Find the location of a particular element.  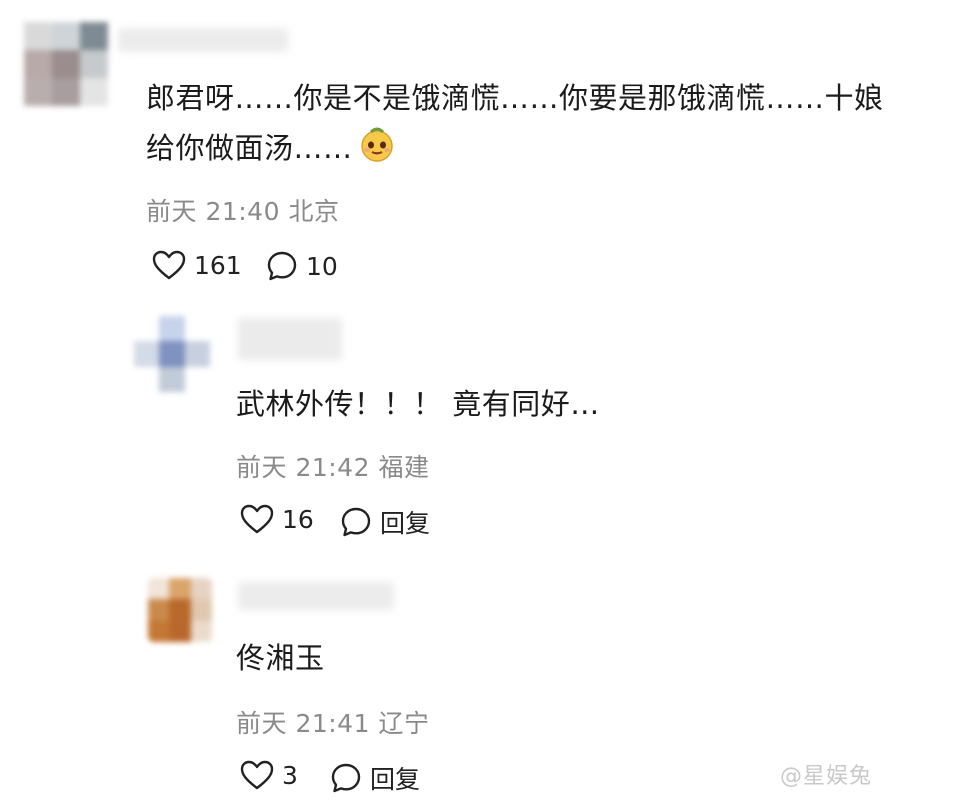

watermark: @星娱兔 is located at coordinates (825, 776).